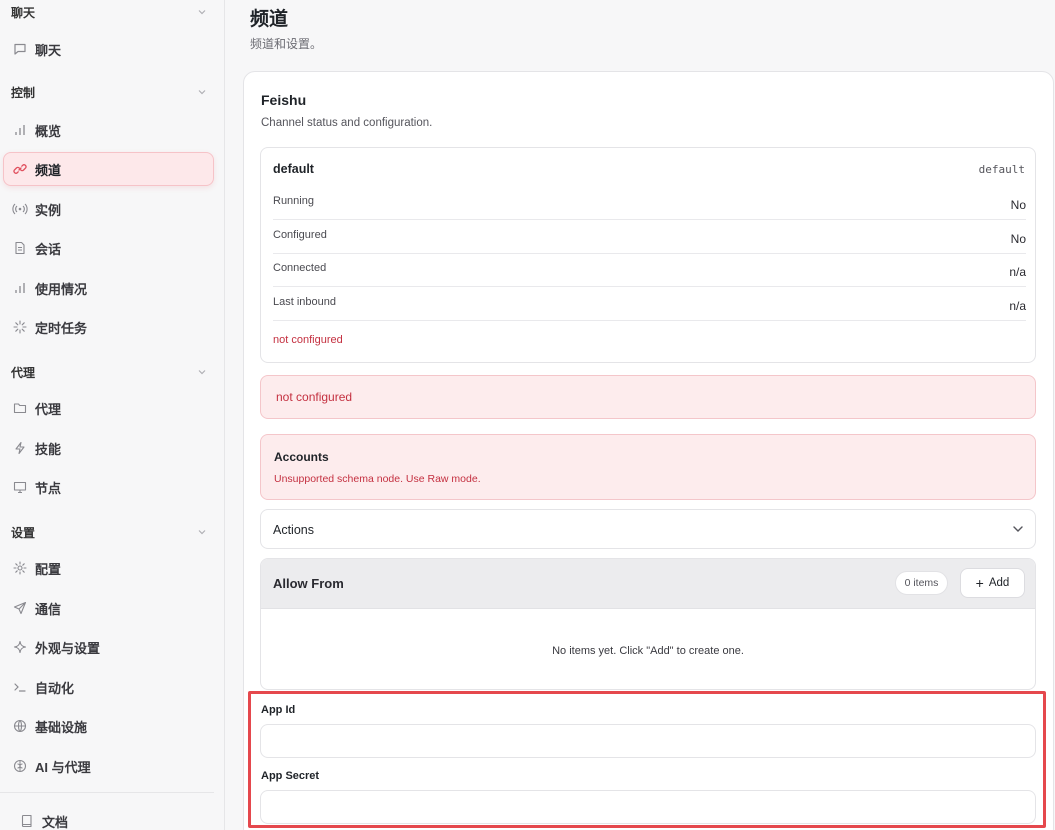 This screenshot has width=1055, height=830. I want to click on sidebar-item-label: 定时任务, so click(61, 328).